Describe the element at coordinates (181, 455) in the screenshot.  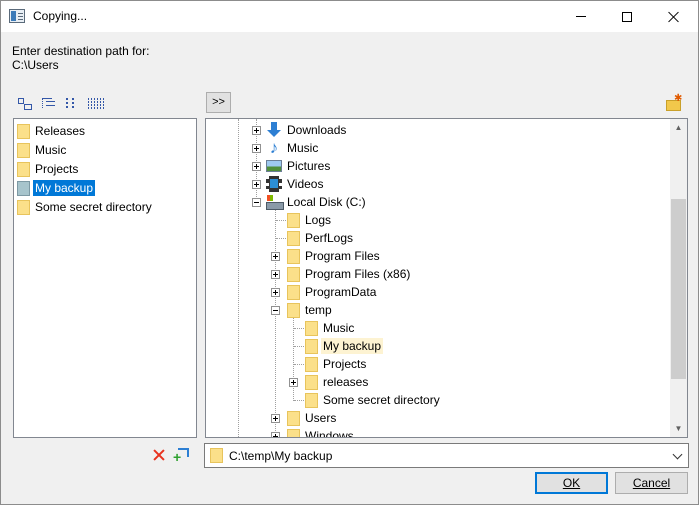
I see `add-favorite-icon` at that location.